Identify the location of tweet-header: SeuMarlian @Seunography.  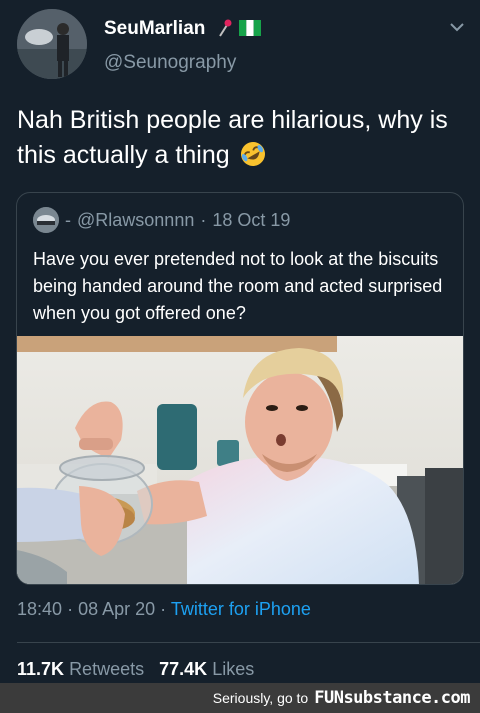
(240, 47).